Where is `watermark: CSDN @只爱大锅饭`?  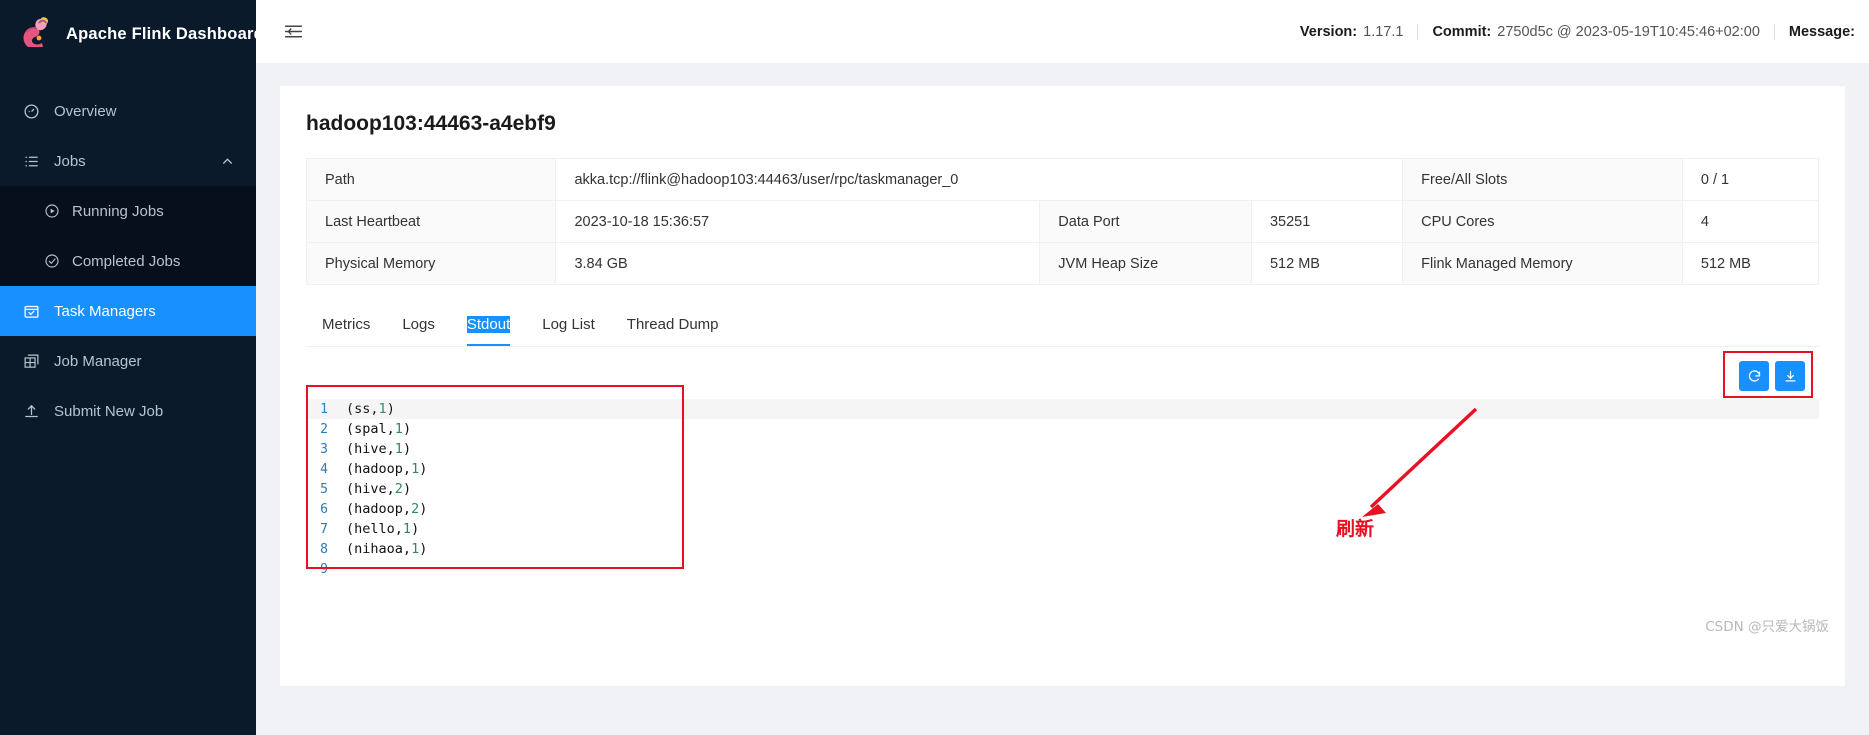 watermark: CSDN @只爱大锅饭 is located at coordinates (1767, 627).